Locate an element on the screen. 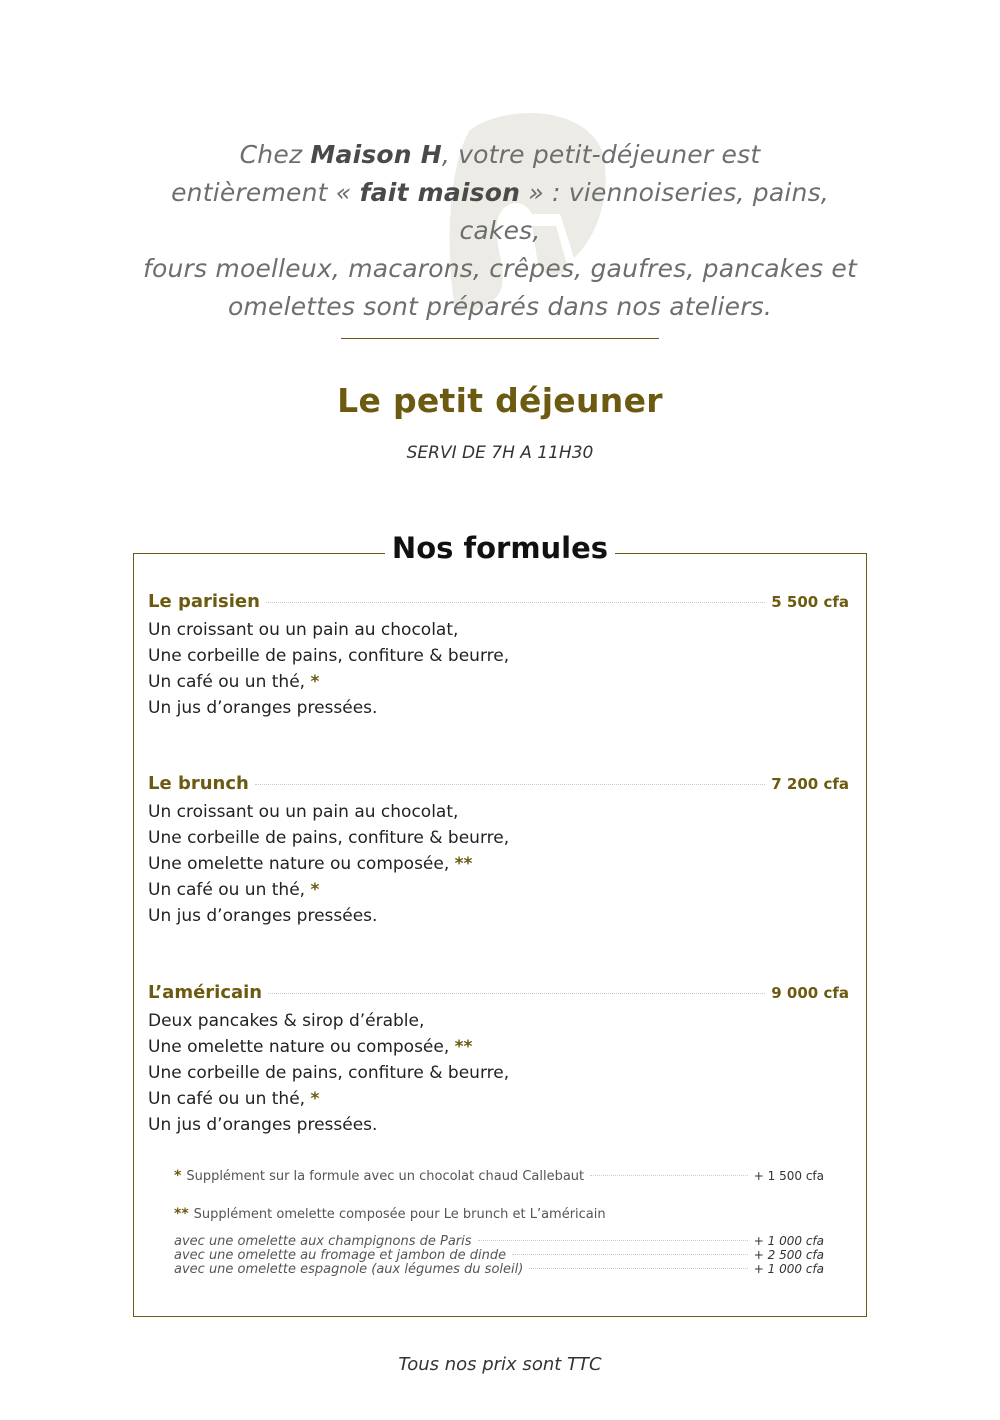 The height and width of the screenshot is (1420, 1000). formula-line: Deux pancakes & sirop d’érable, is located at coordinates (286, 1021).